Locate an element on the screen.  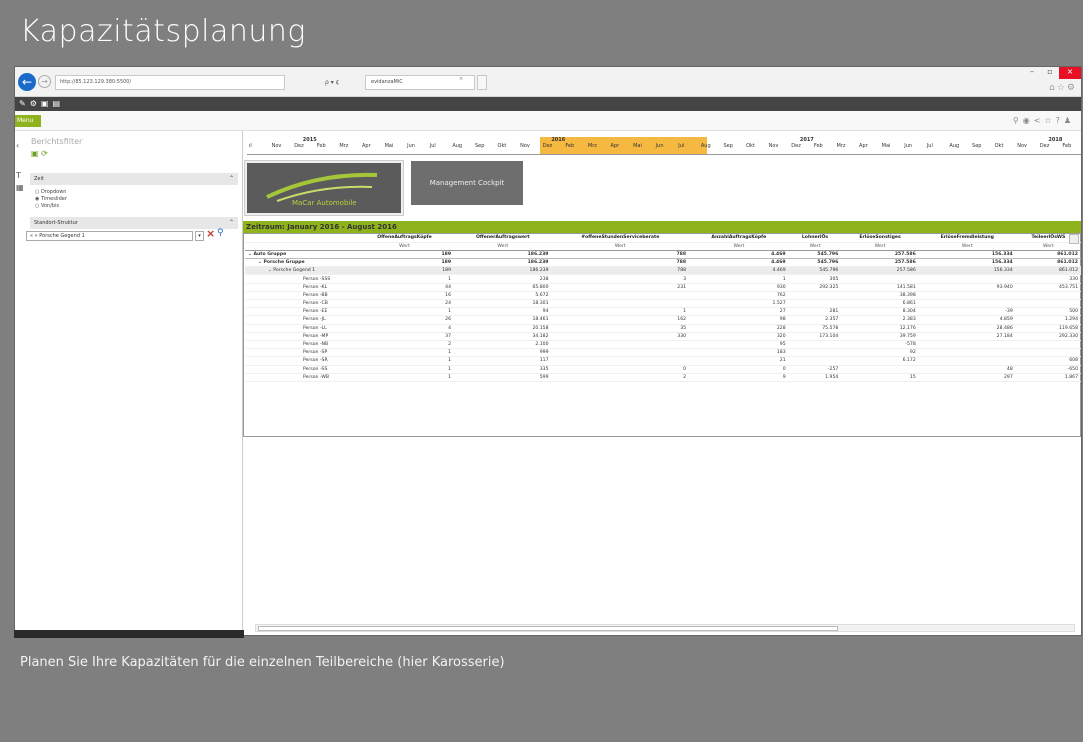
table-row: Person -EE 1 94 1 27 281 8.304 -39 500 is located at coordinates (663, 312).